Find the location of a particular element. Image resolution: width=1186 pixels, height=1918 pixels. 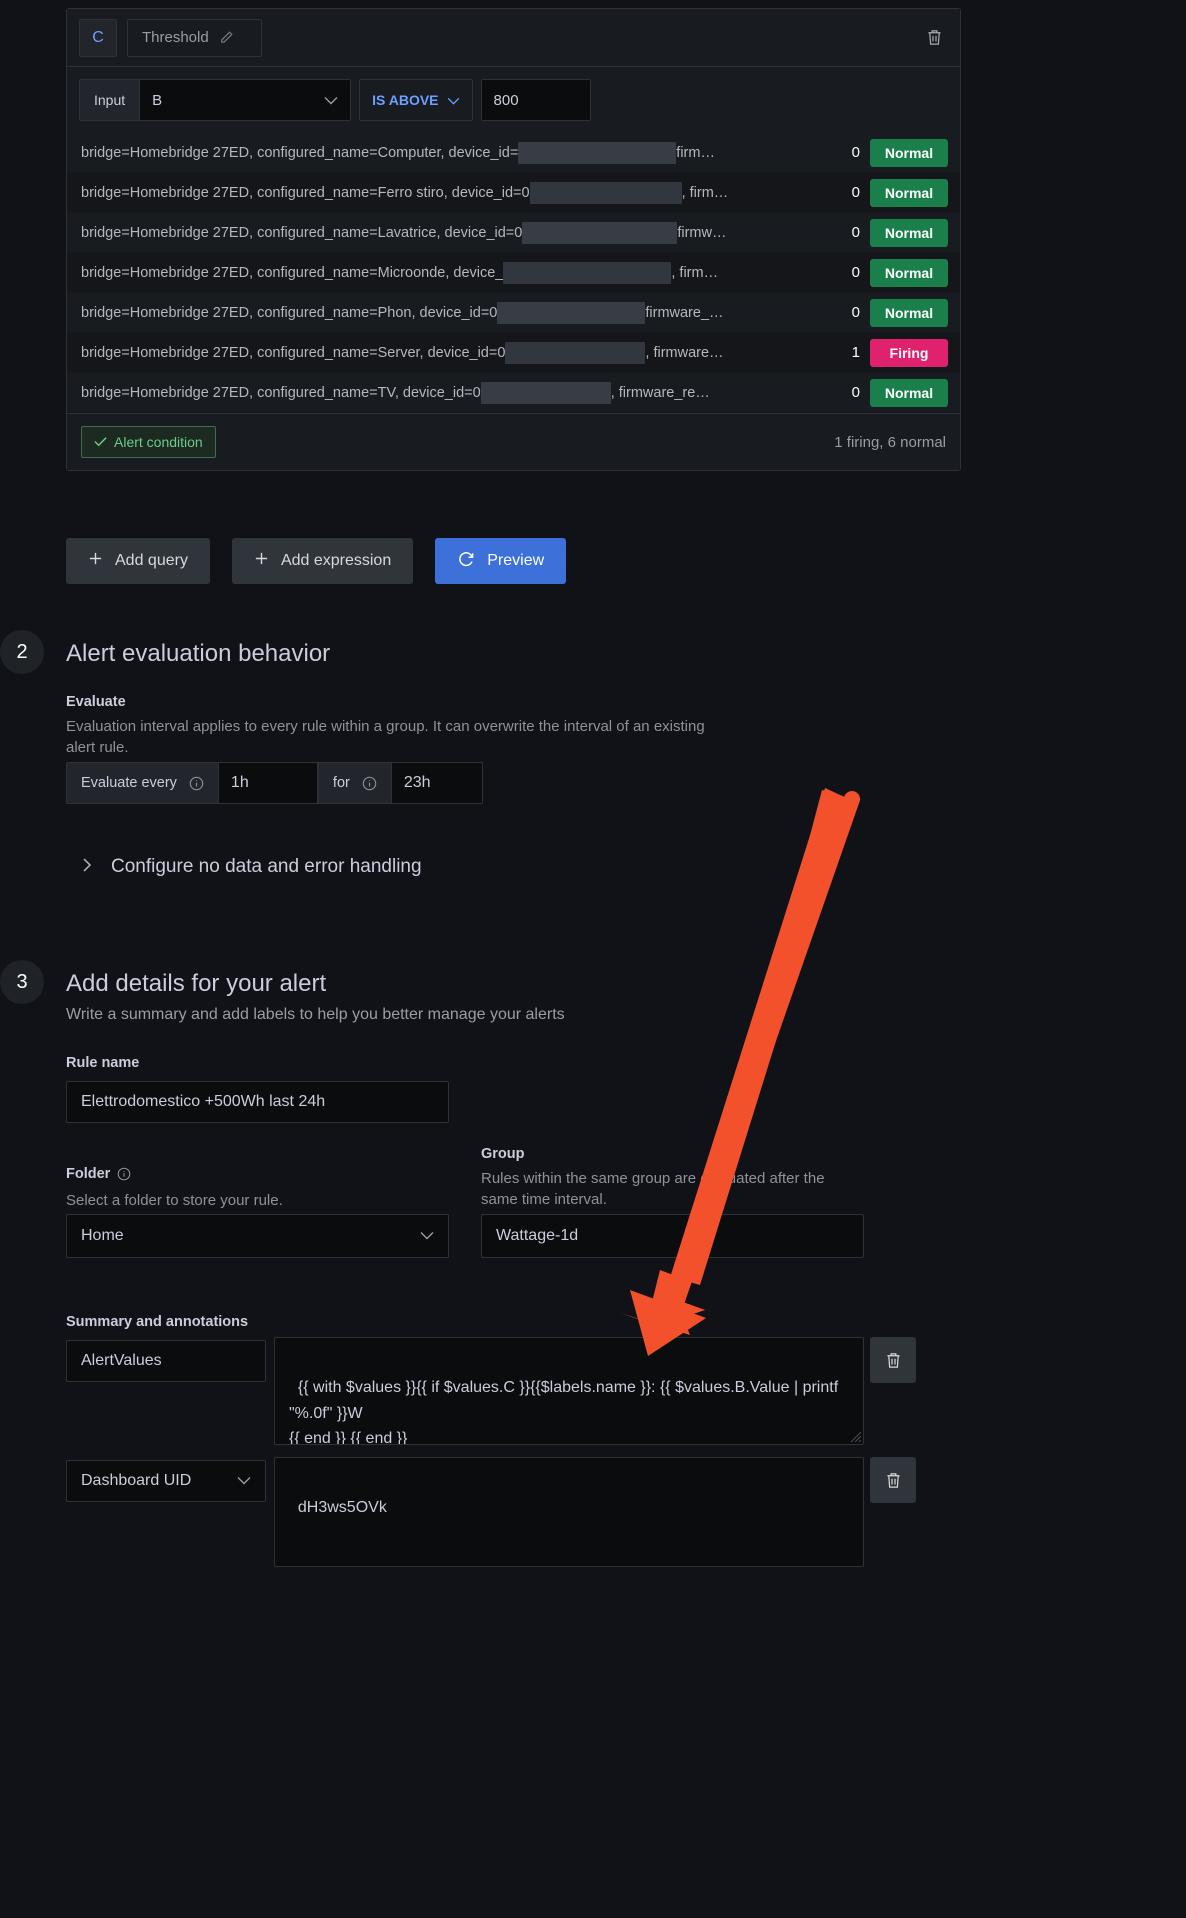

configure-no-data-label: Configure no data and error handling is located at coordinates (266, 866).